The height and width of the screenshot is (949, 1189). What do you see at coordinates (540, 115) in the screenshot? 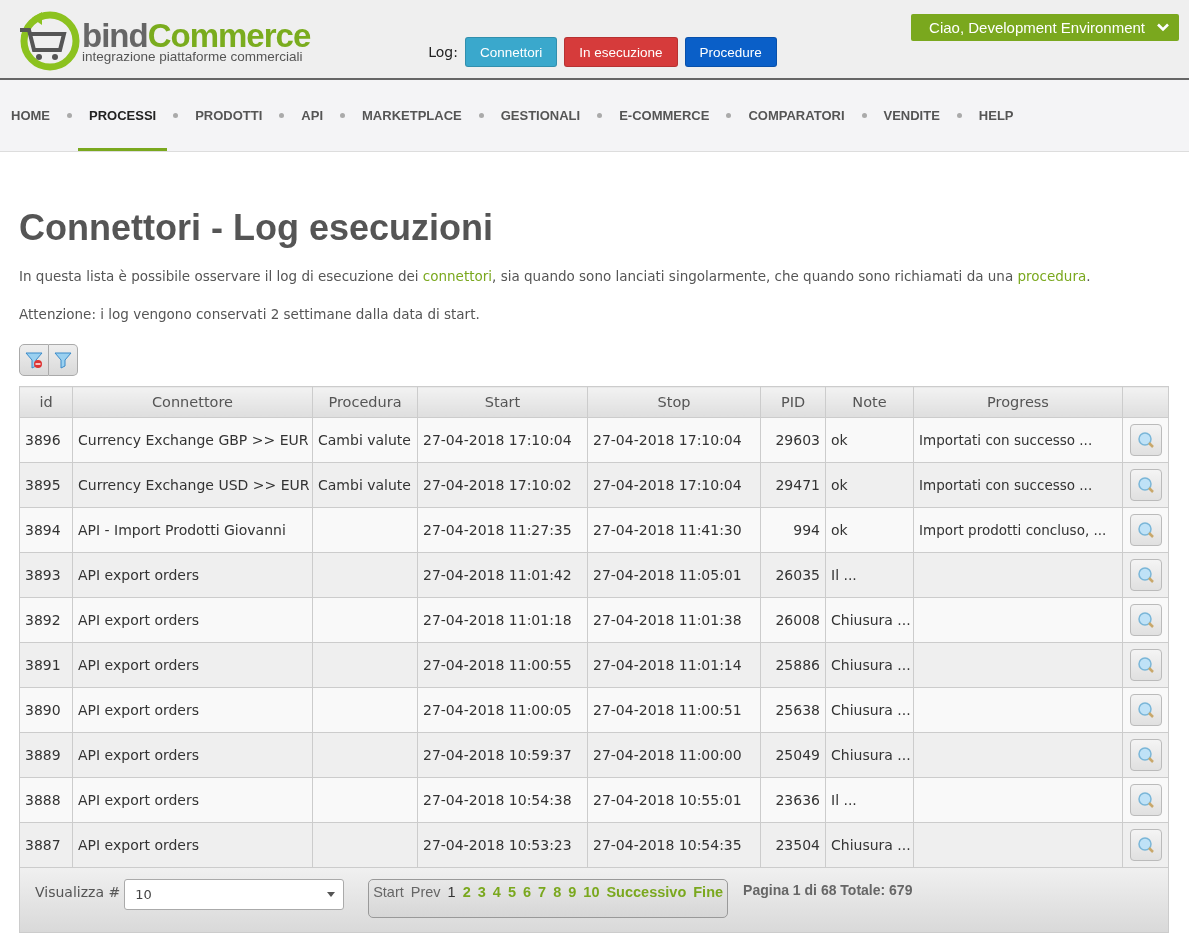
I see `nav-tab: GESTIONALI` at bounding box center [540, 115].